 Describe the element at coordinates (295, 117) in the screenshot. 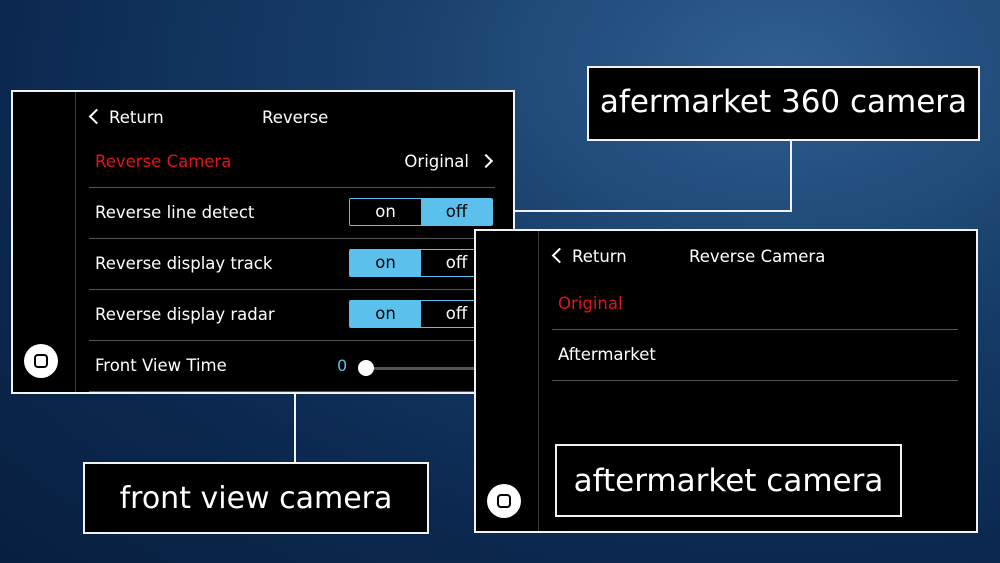

I see `page-title: Reverse` at that location.